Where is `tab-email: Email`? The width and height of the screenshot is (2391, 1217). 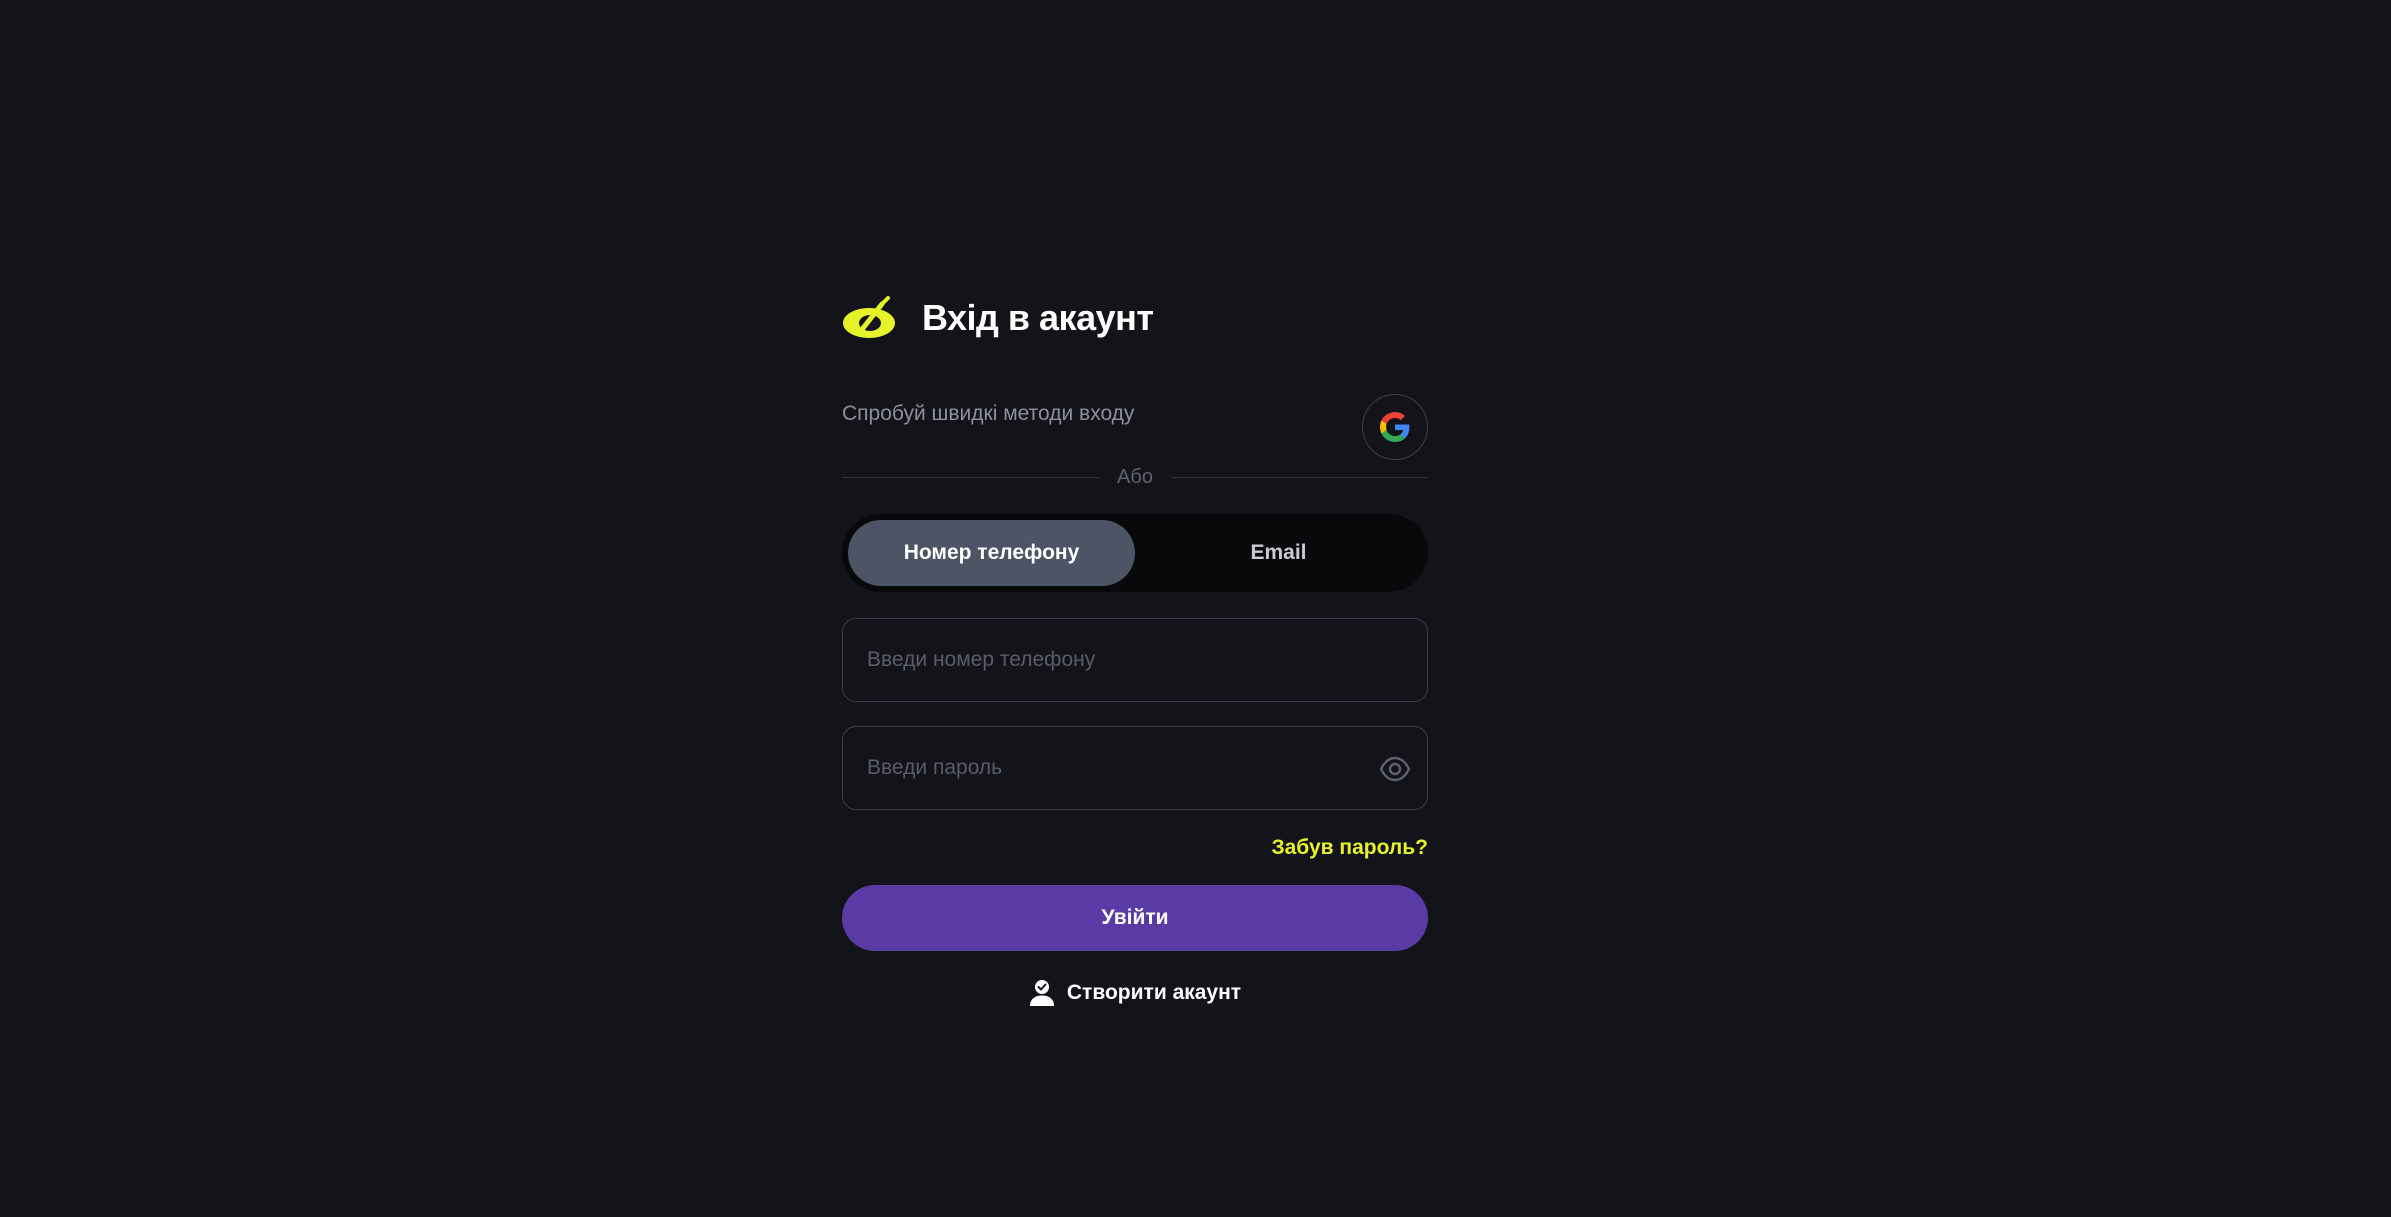
tab-email: Email is located at coordinates (1278, 553).